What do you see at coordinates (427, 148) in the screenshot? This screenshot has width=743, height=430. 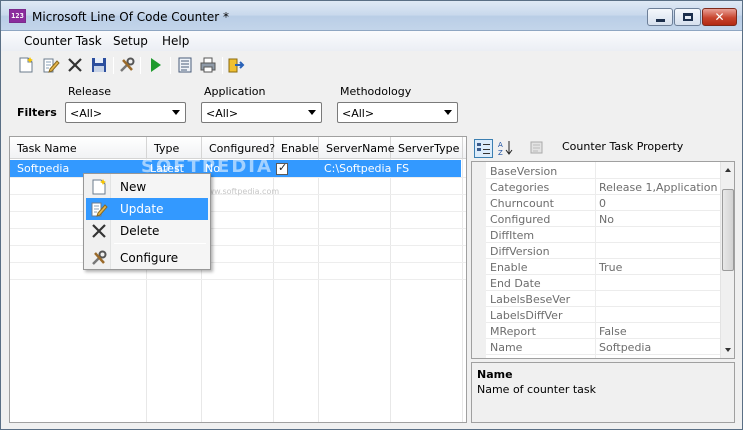 I see `column-server-type: ServerType` at bounding box center [427, 148].